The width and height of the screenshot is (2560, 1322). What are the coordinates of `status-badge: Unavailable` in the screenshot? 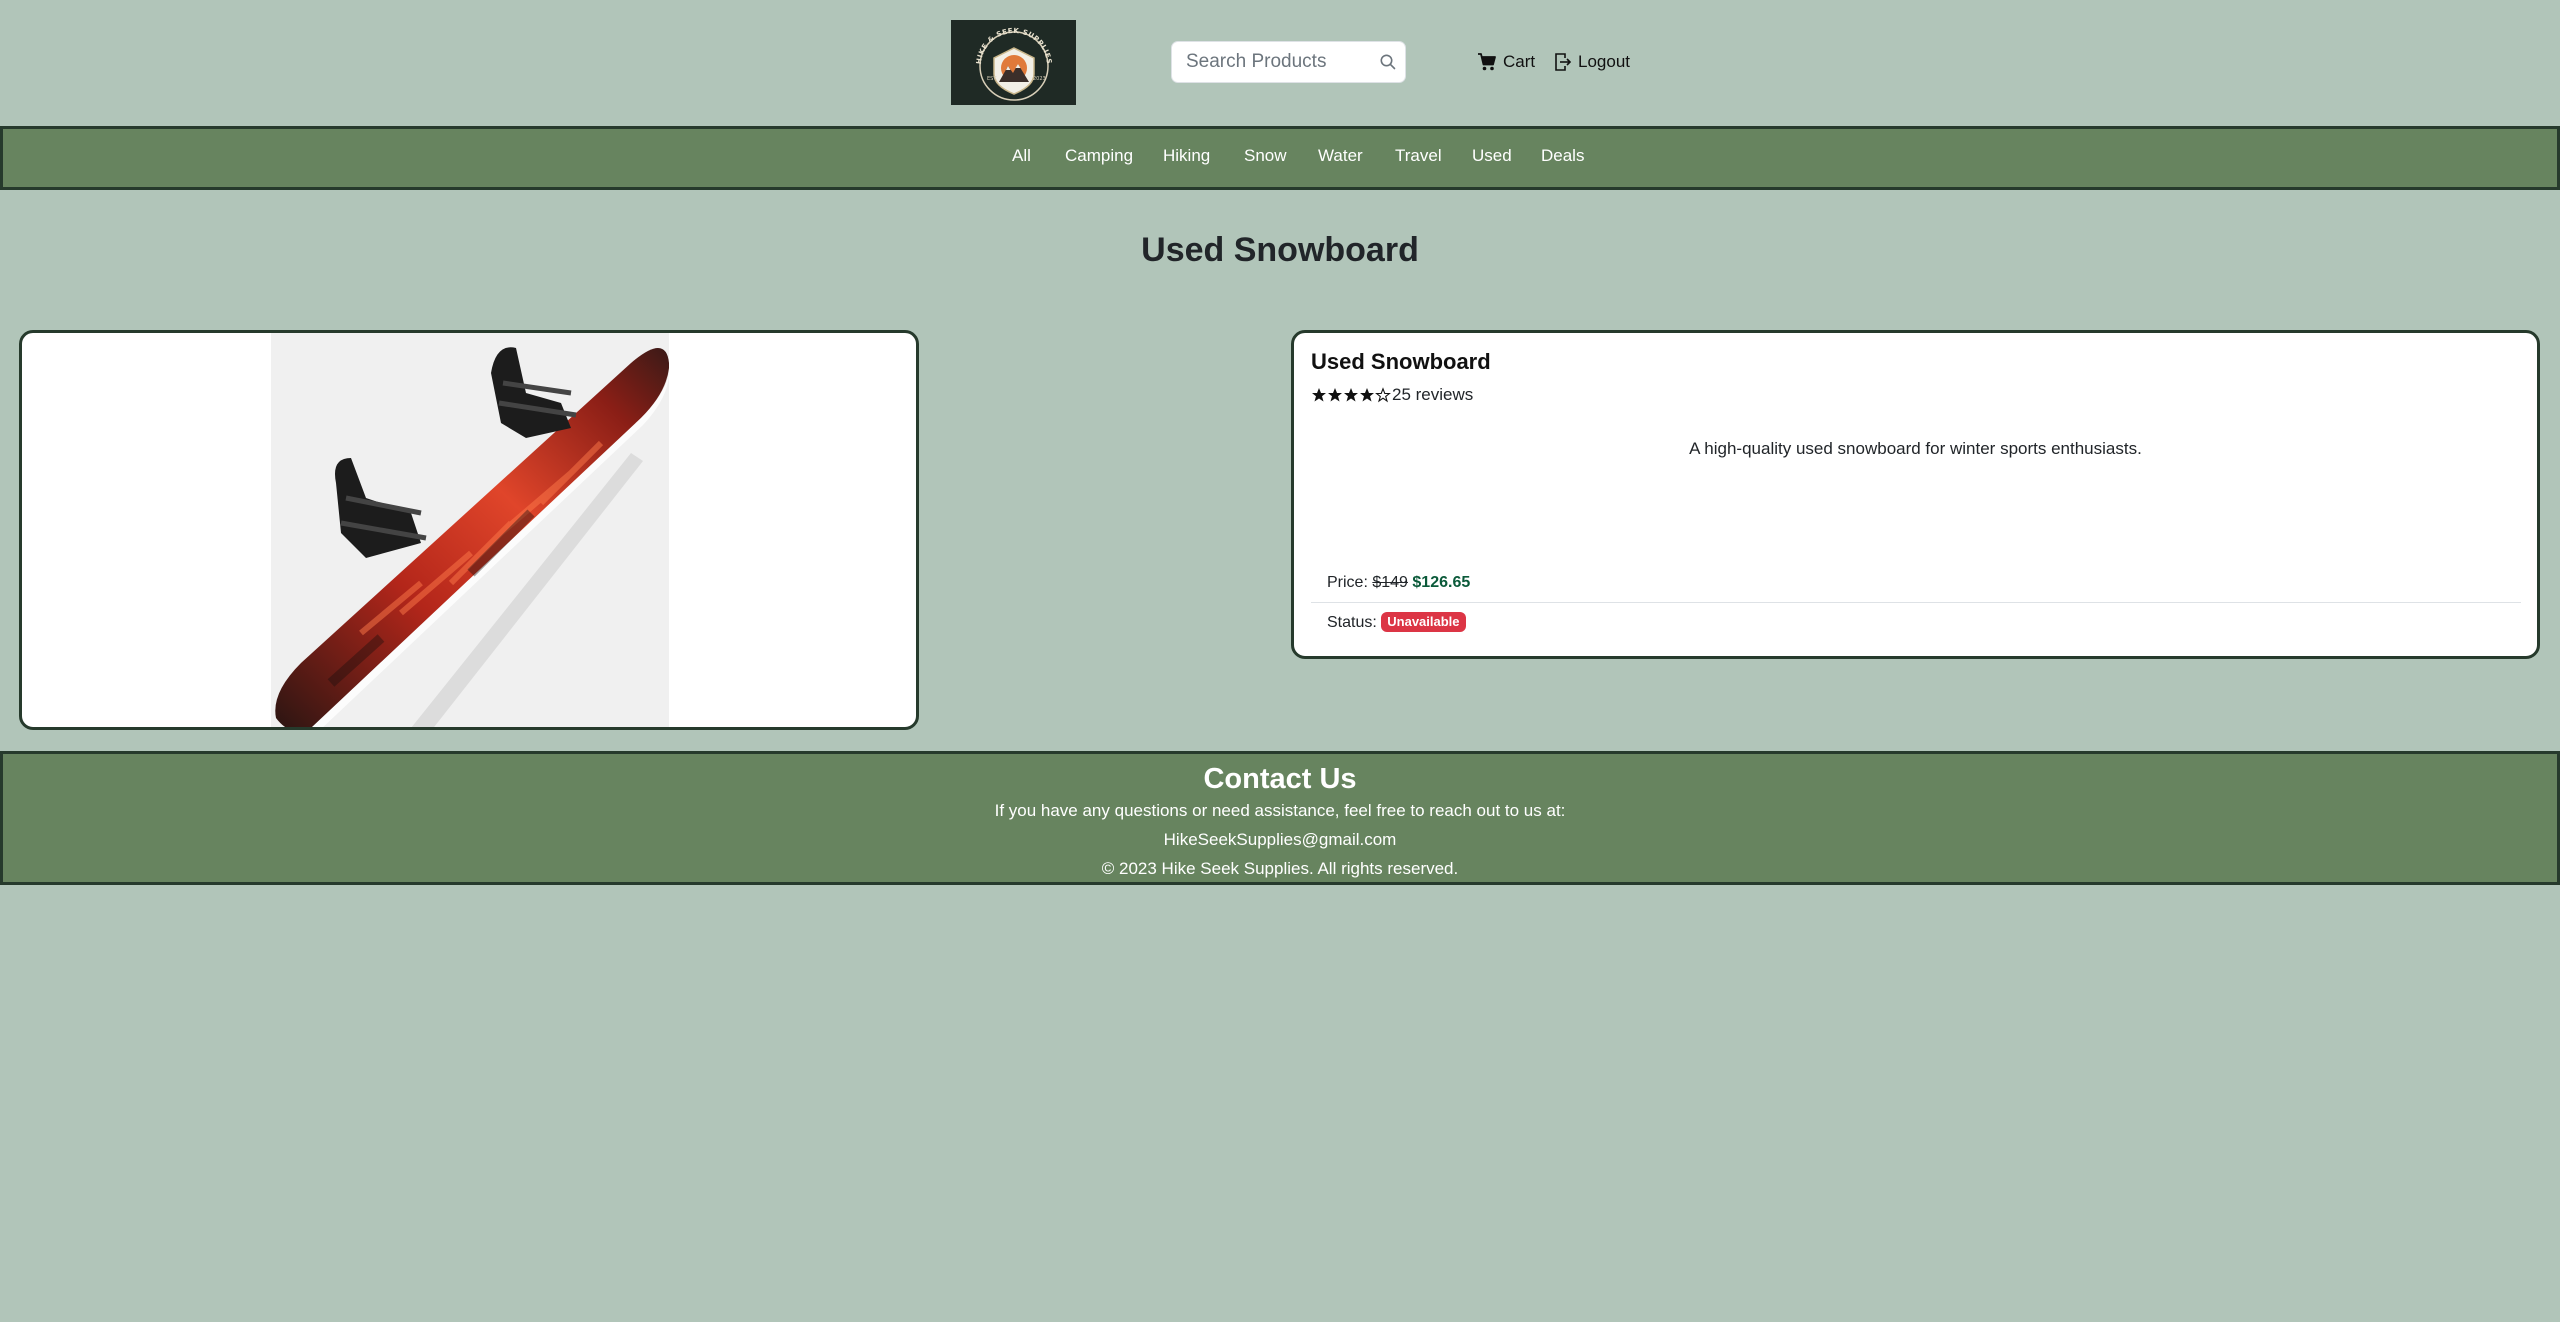 It's located at (1423, 621).